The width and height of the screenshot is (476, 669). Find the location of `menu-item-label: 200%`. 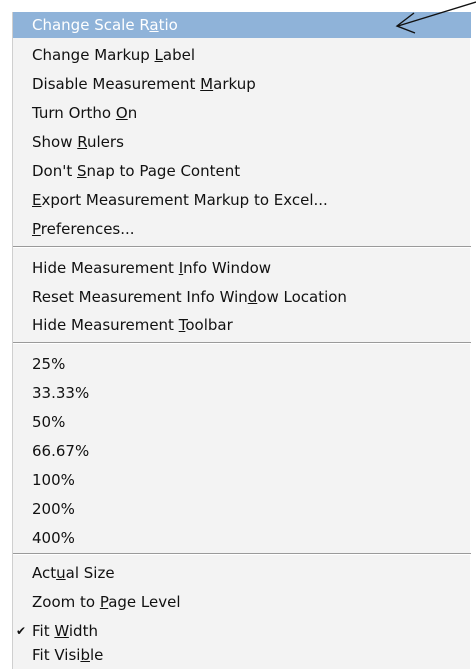

menu-item-label: 200% is located at coordinates (53, 509).